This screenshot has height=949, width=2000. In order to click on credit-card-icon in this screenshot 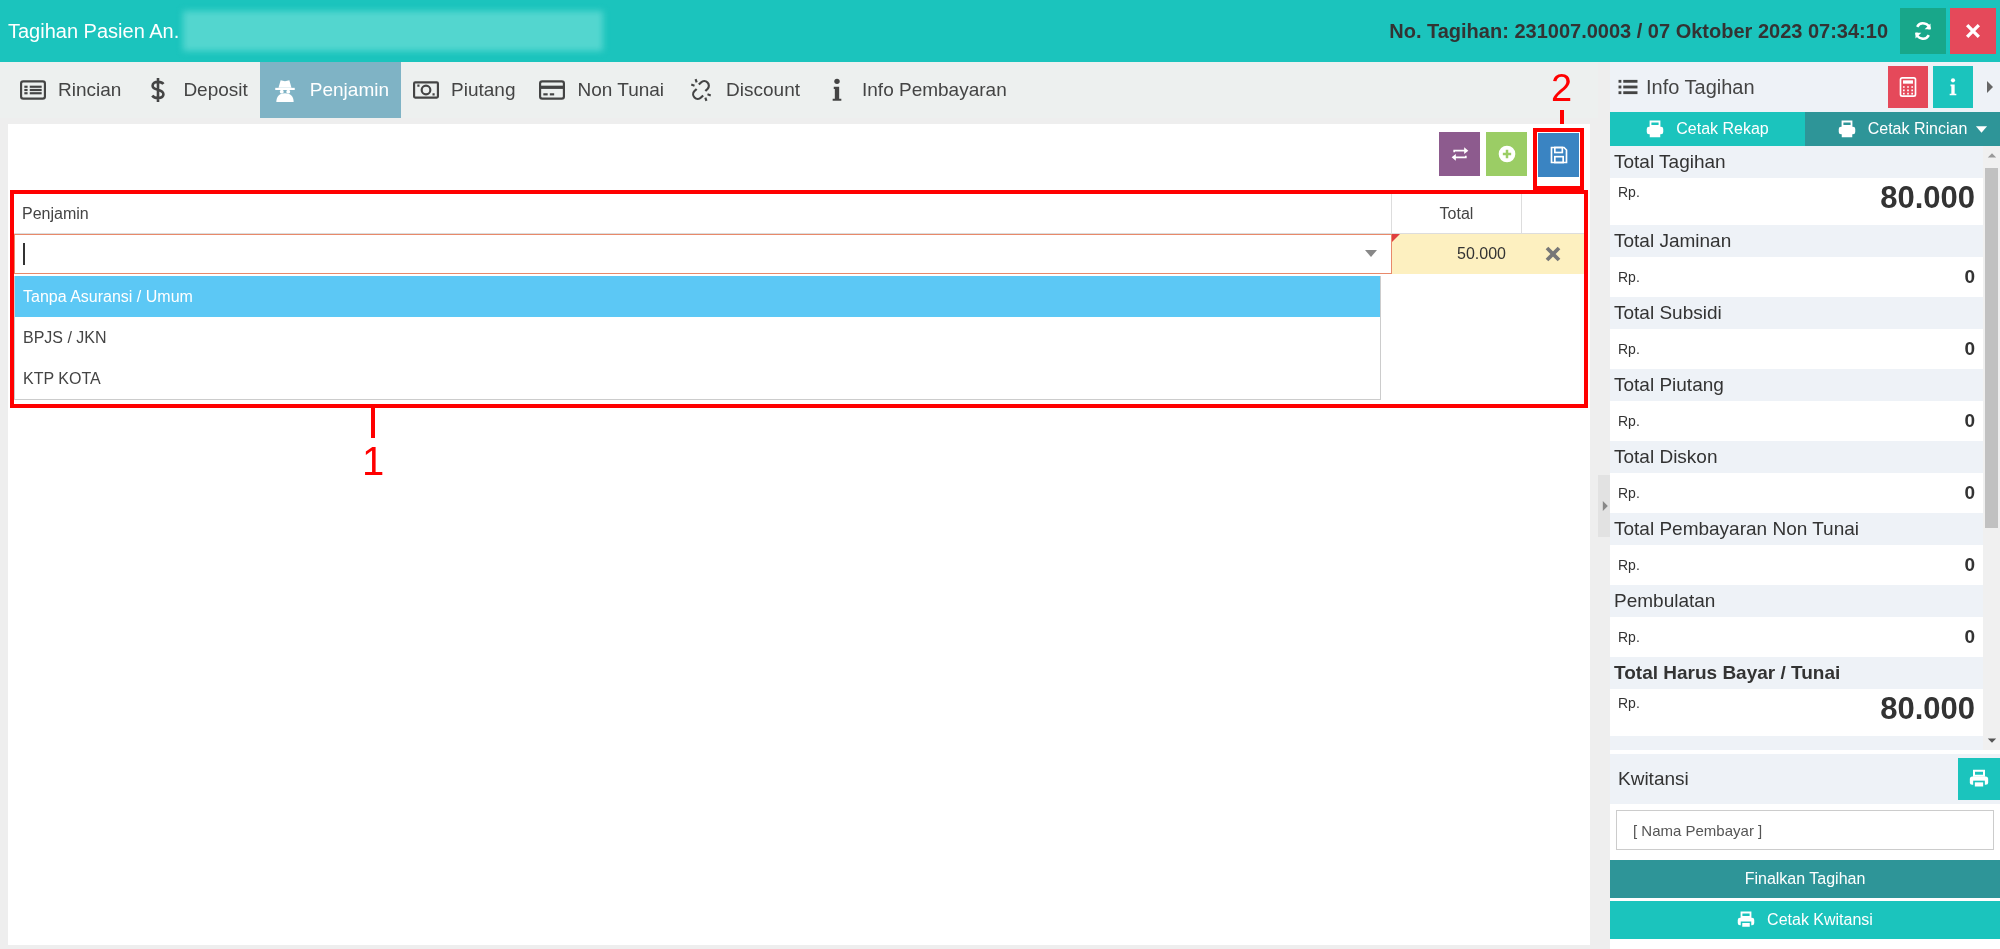, I will do `click(552, 90)`.